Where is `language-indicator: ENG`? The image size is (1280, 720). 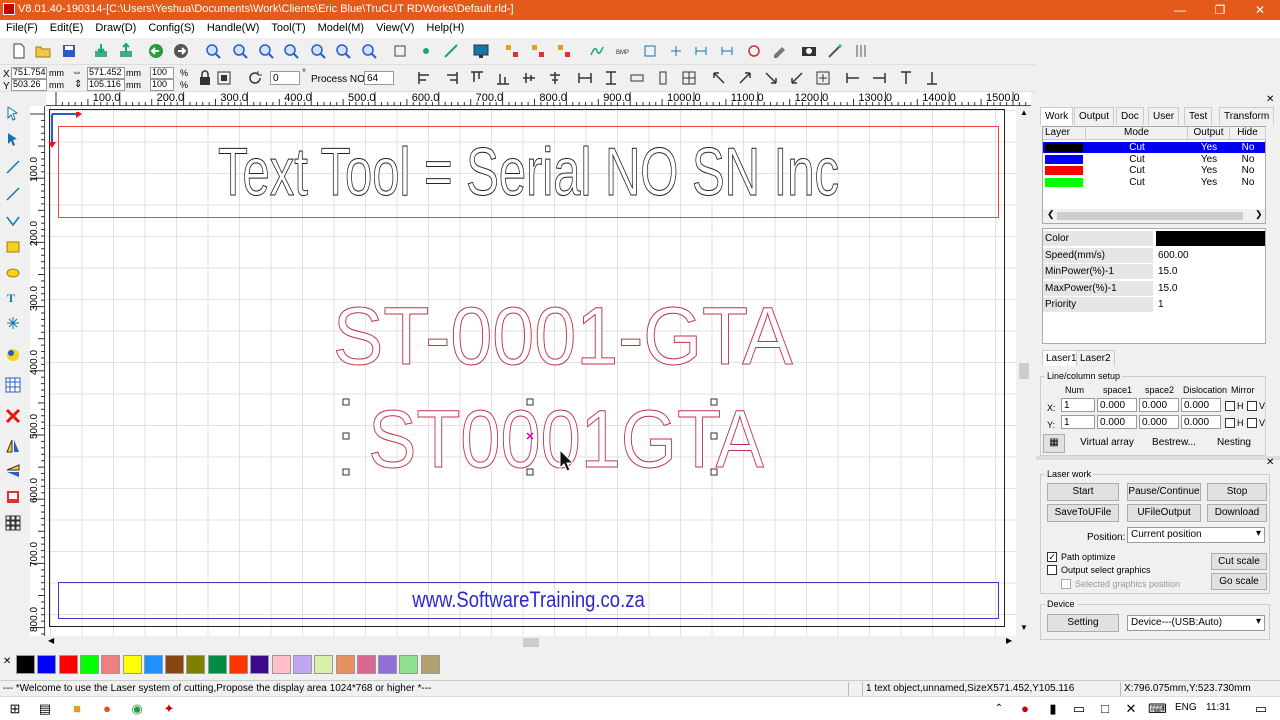 language-indicator: ENG is located at coordinates (1186, 707).